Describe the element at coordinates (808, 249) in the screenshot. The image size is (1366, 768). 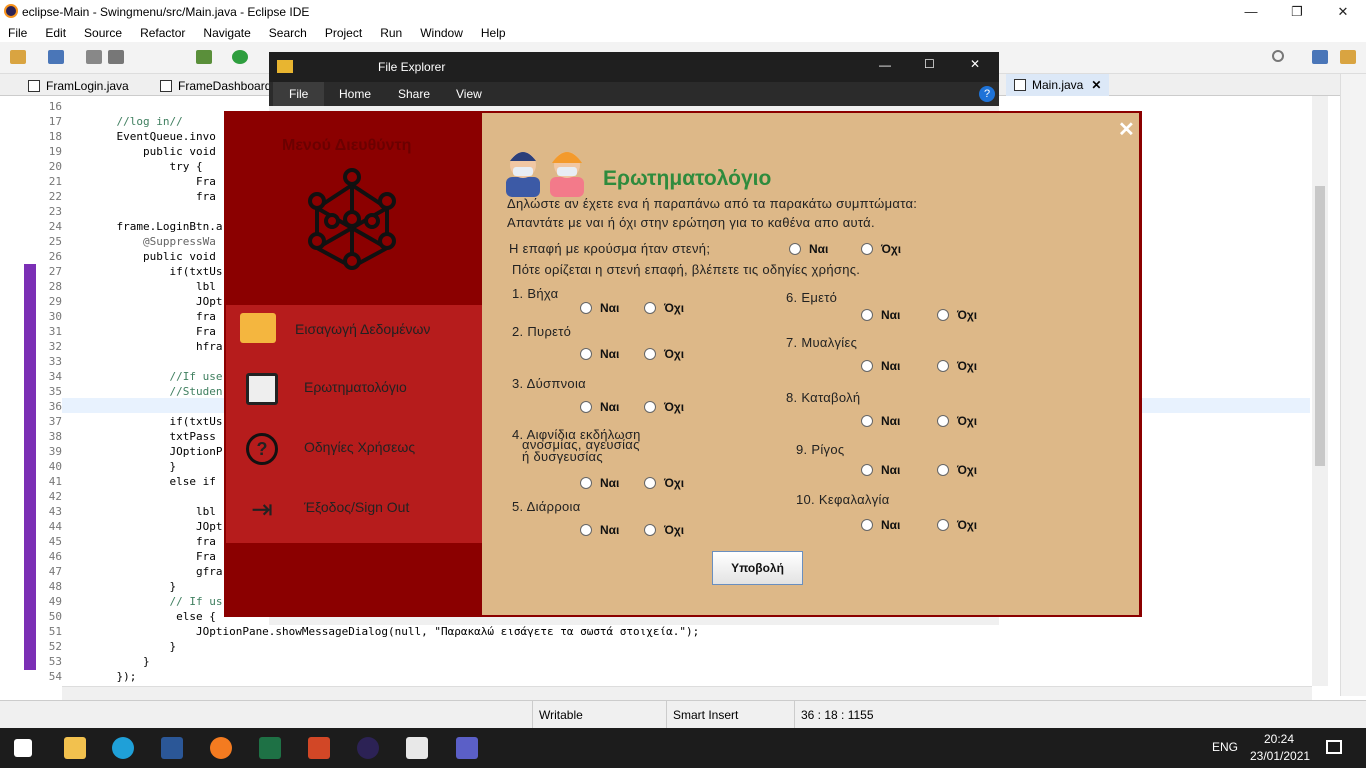
I see `contact-radio-yes: Ναι` at that location.